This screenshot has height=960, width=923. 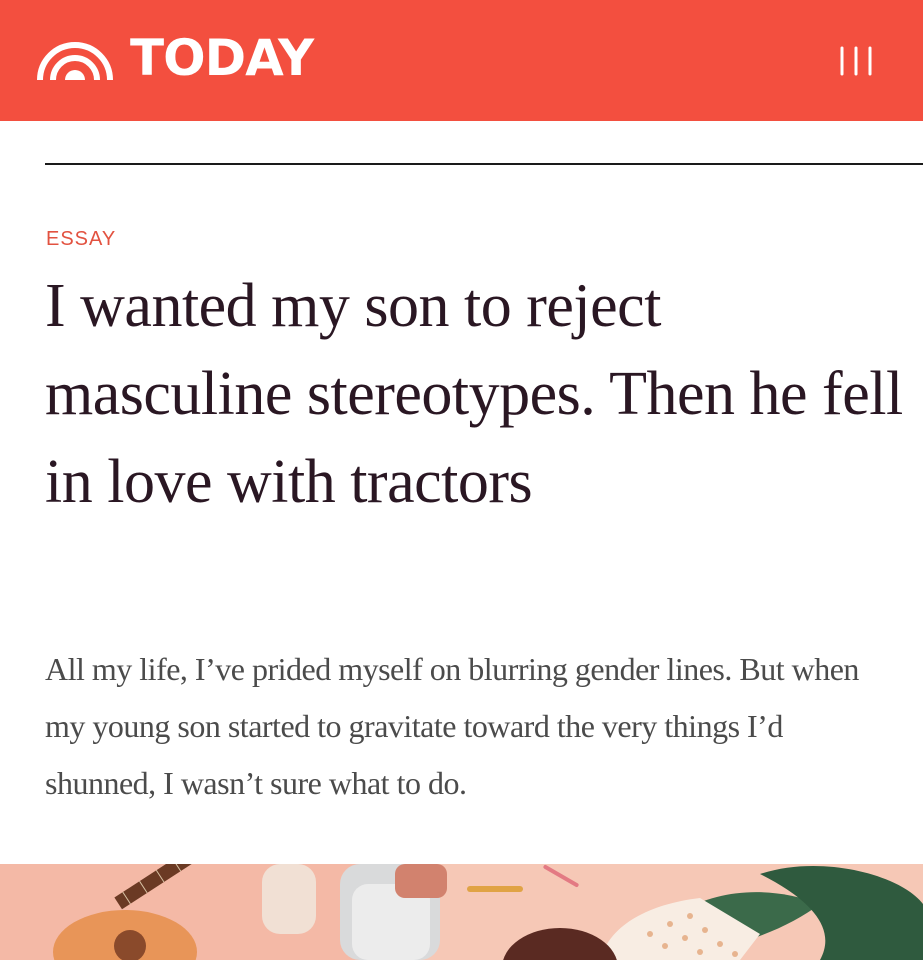 I want to click on today-logo: TODAY, so click(x=174, y=58).